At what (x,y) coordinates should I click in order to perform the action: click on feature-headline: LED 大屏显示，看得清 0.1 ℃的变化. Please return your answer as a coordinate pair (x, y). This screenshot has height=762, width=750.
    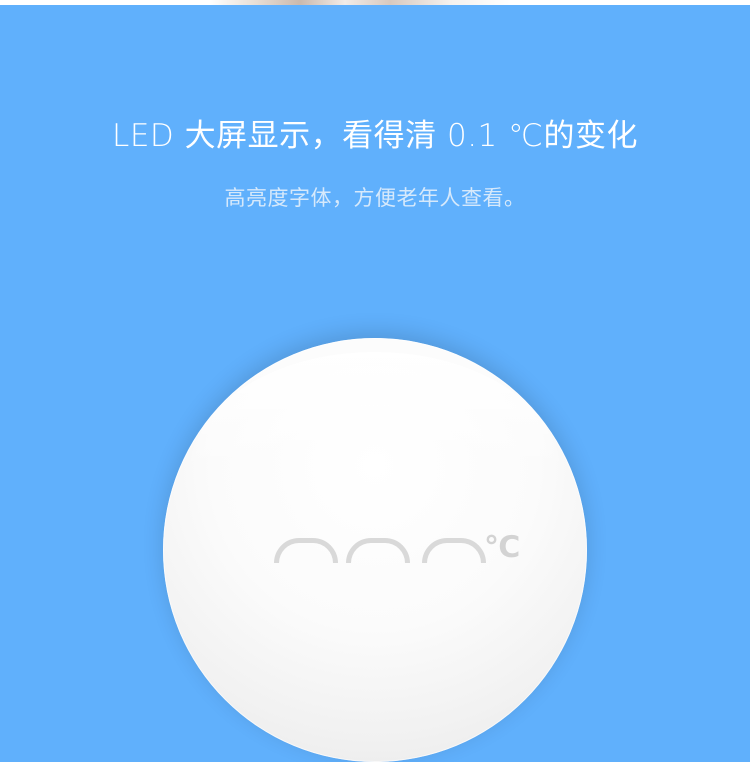
    Looking at the image, I should click on (375, 136).